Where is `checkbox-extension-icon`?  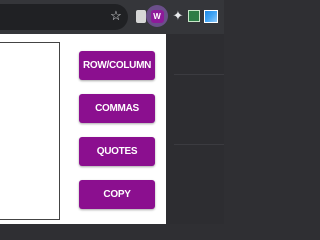
checkbox-extension-icon is located at coordinates (194, 16).